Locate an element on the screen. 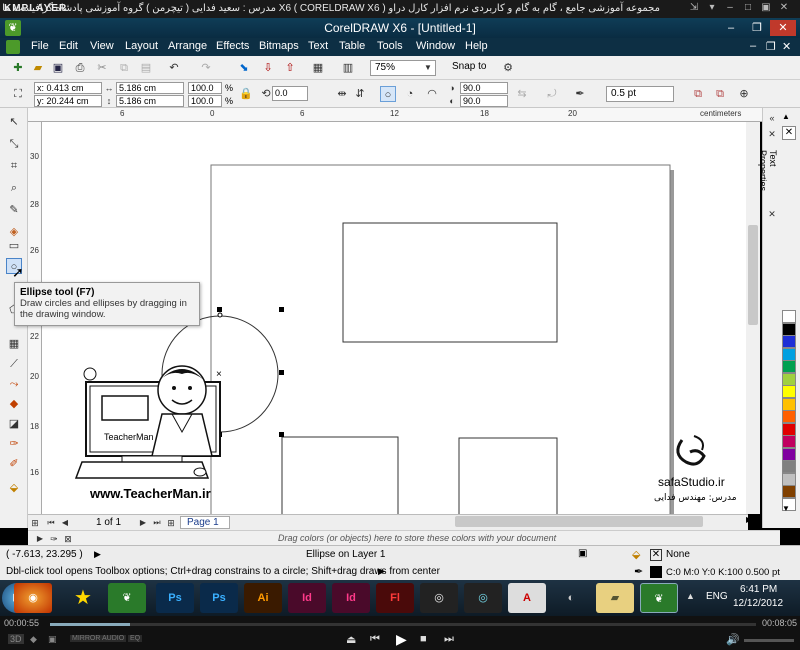 The image size is (800, 650). acrobat-icon: A is located at coordinates (527, 598).